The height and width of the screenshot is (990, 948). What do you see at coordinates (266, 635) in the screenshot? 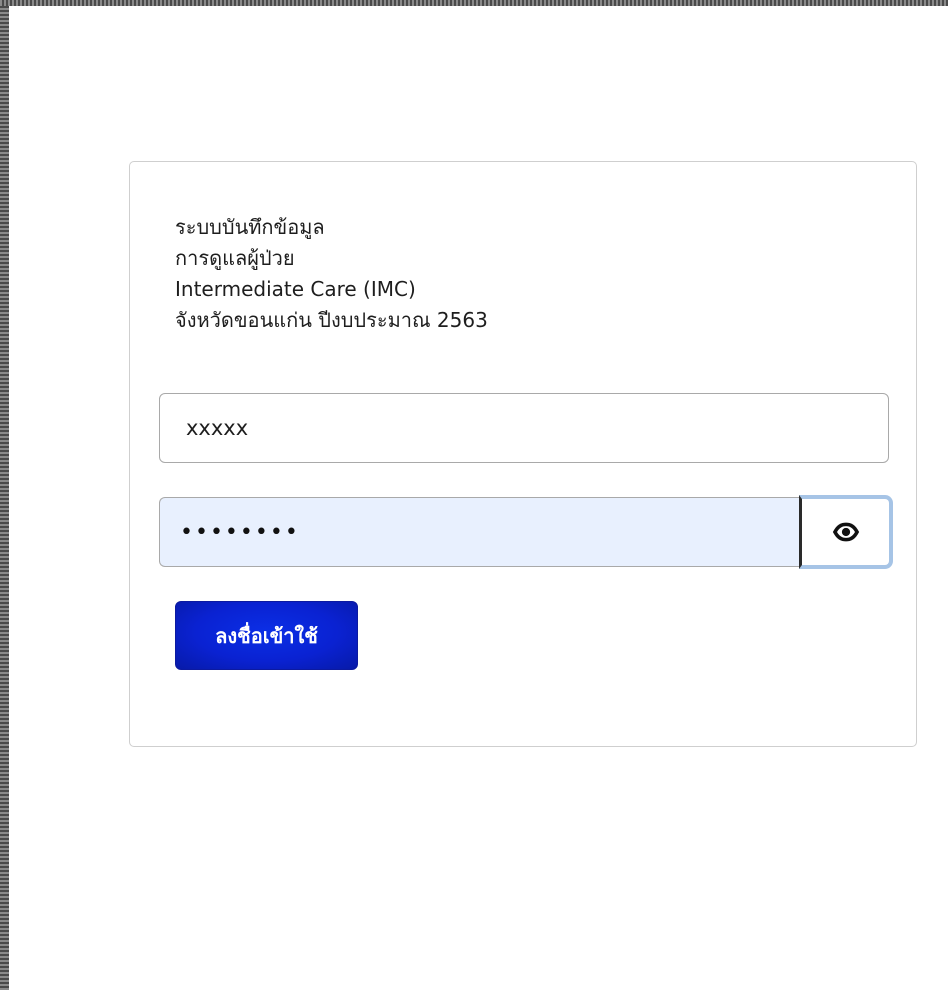
I see `login-button: ลงชื่อเข้าใช้` at bounding box center [266, 635].